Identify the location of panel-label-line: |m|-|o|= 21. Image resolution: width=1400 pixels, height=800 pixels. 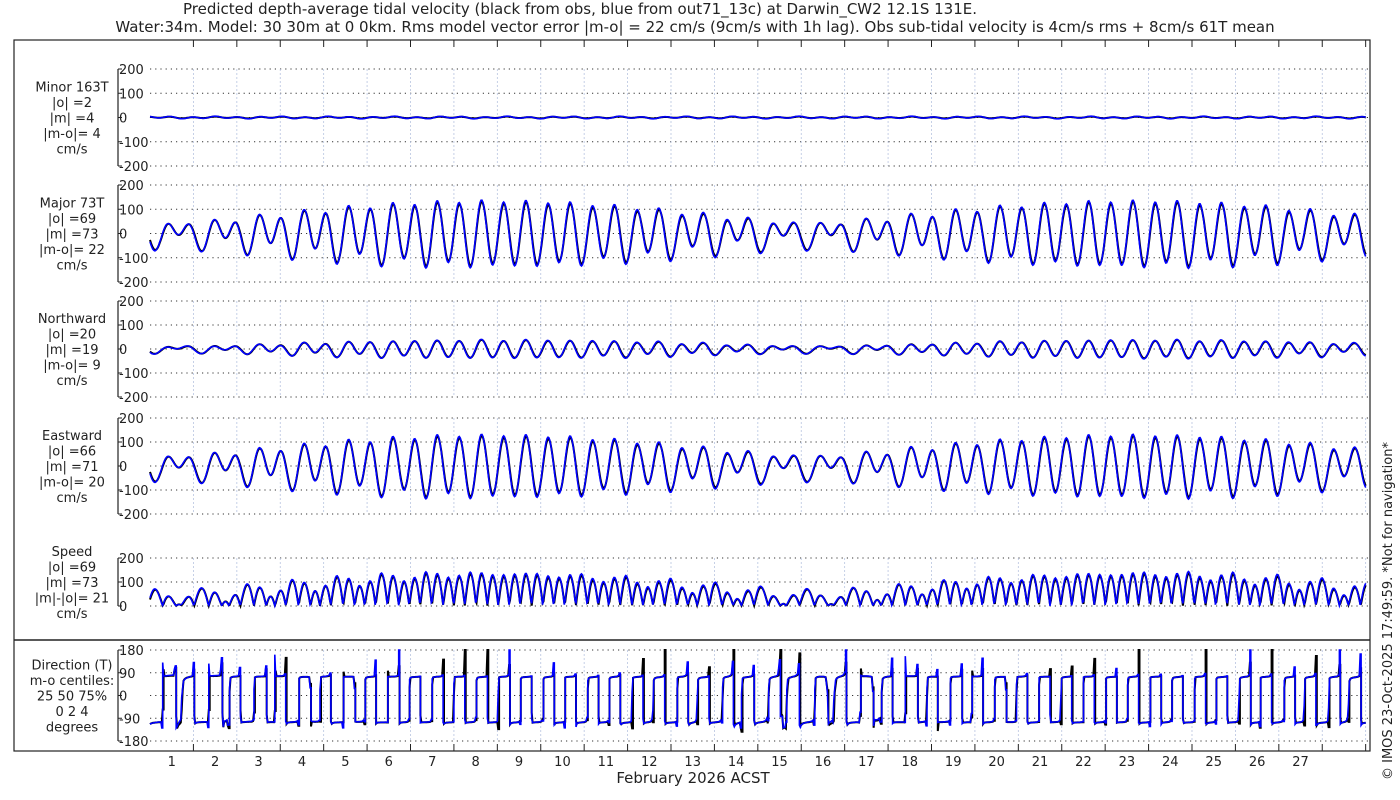
(72, 599).